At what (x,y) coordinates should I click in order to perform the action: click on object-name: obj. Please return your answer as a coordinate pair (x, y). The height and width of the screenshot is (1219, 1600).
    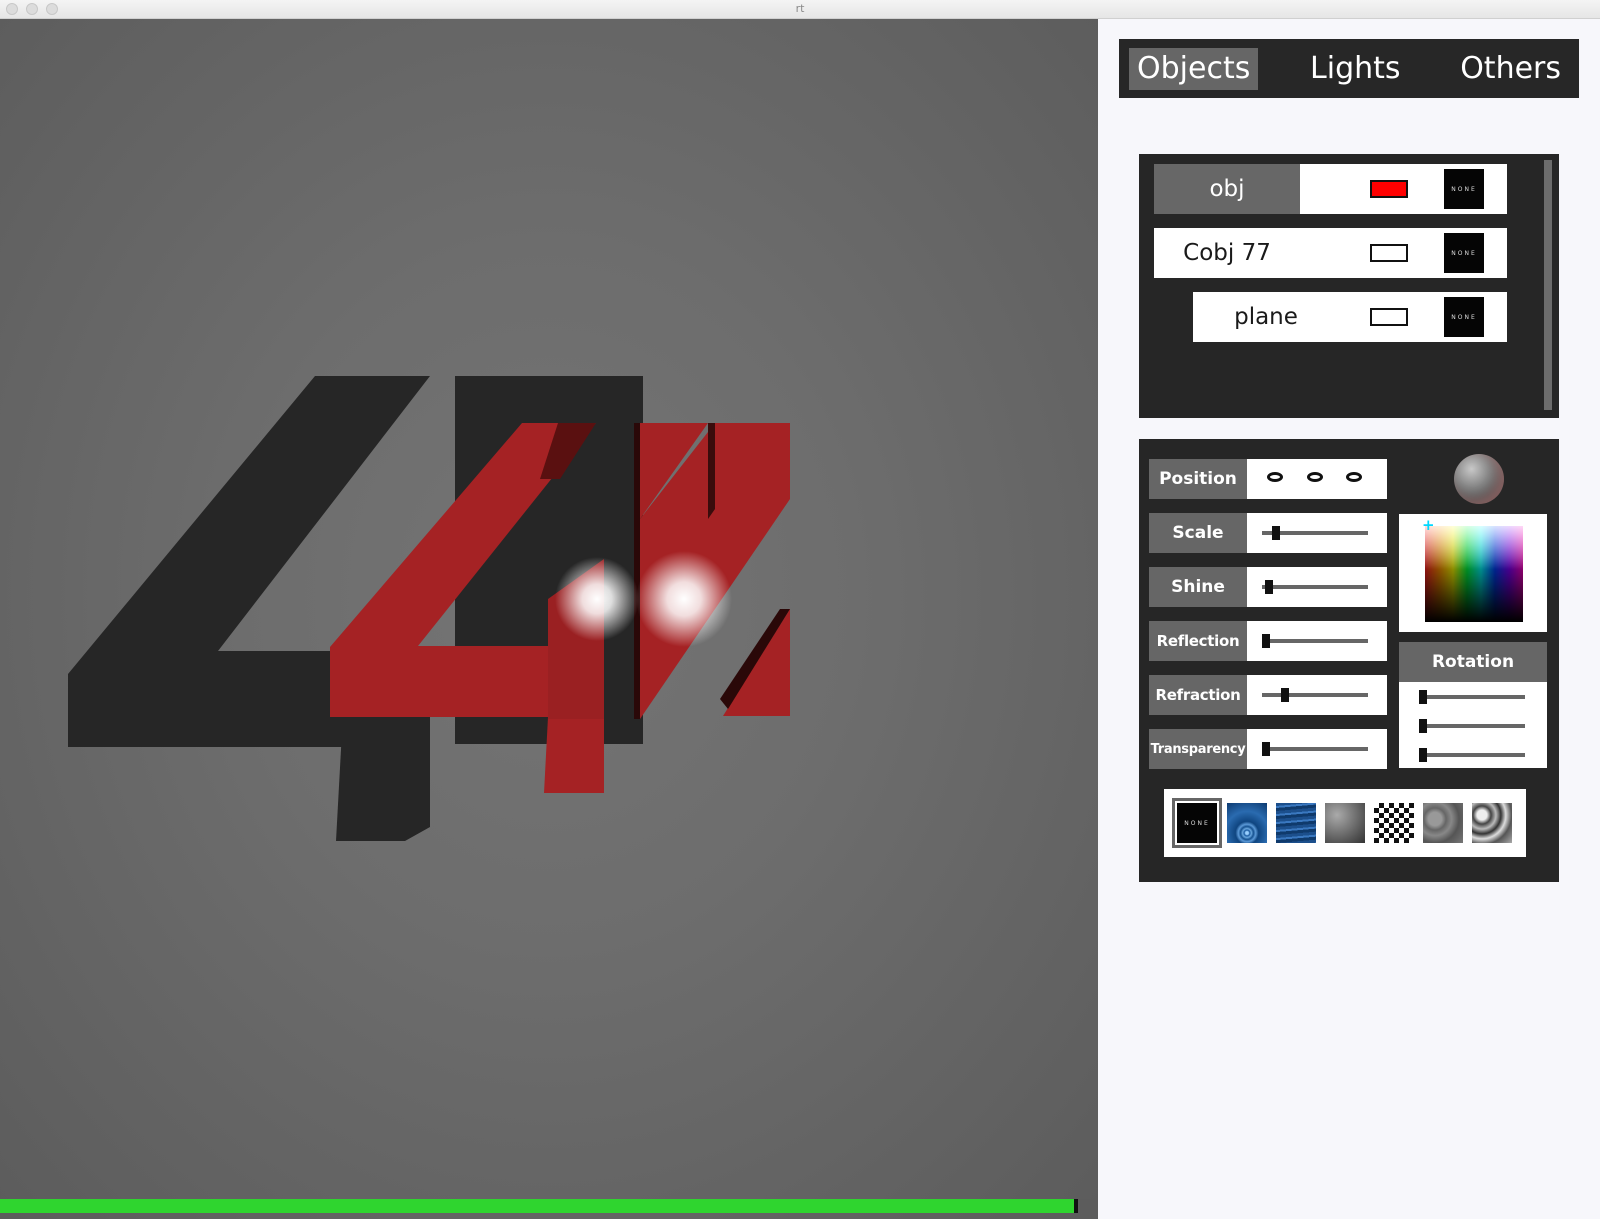
    Looking at the image, I should click on (1227, 189).